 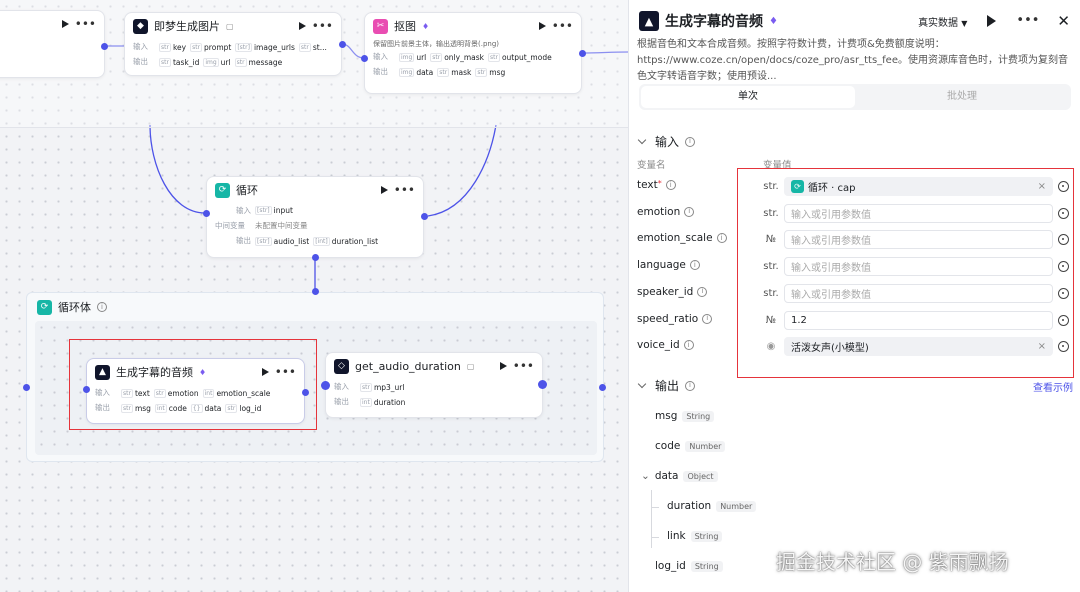 I want to click on premium-icon: ♦, so click(x=773, y=21).